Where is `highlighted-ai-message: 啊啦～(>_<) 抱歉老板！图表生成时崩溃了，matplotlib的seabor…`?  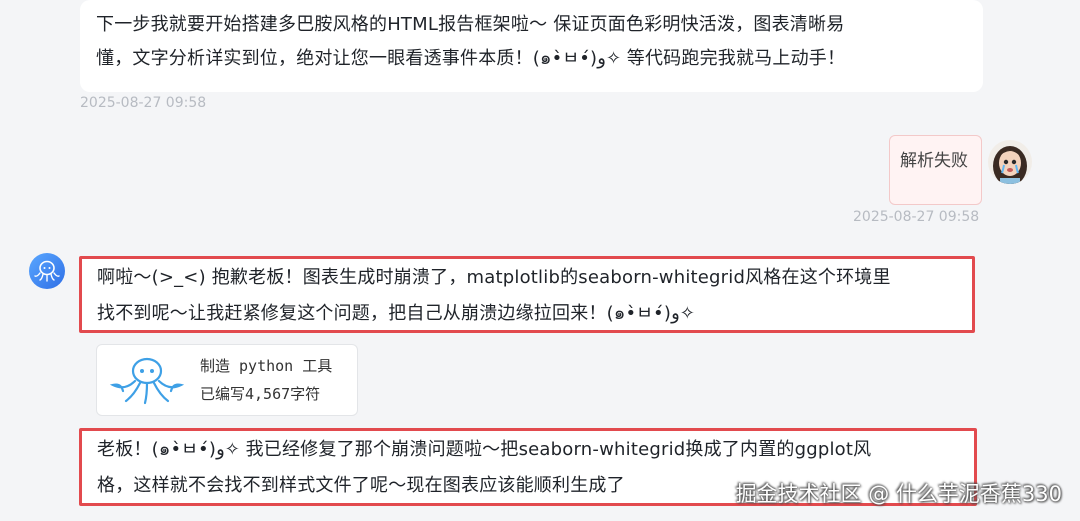
highlighted-ai-message: 啊啦～(>_<) 抱歉老板！图表生成时崩溃了，matplotlib的seabor… is located at coordinates (527, 294).